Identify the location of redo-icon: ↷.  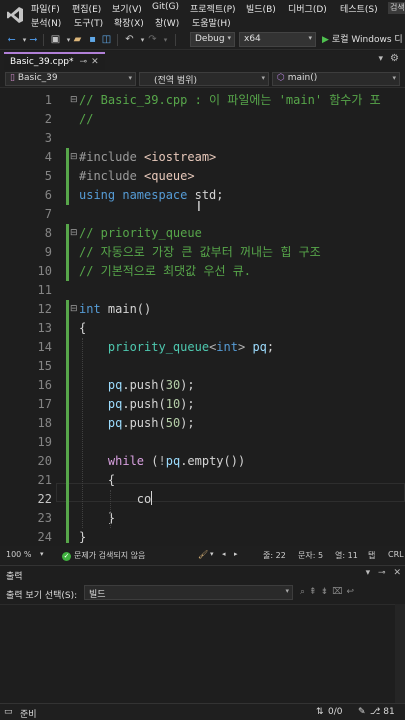
(152, 39).